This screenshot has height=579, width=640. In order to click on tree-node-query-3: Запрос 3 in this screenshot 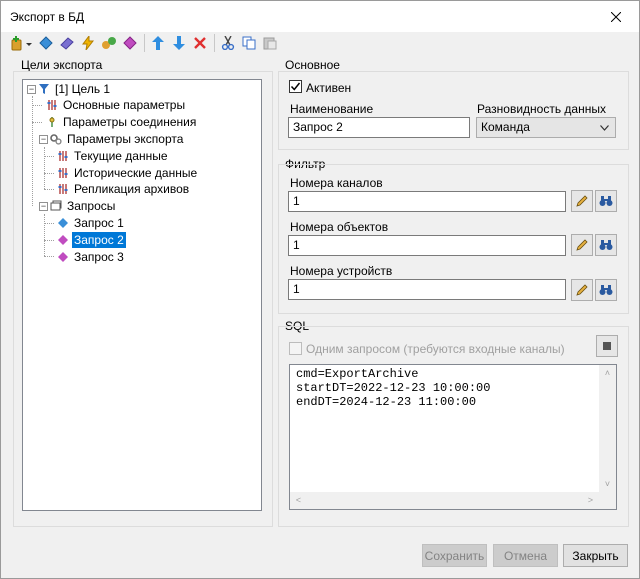, I will do `click(91, 257)`.